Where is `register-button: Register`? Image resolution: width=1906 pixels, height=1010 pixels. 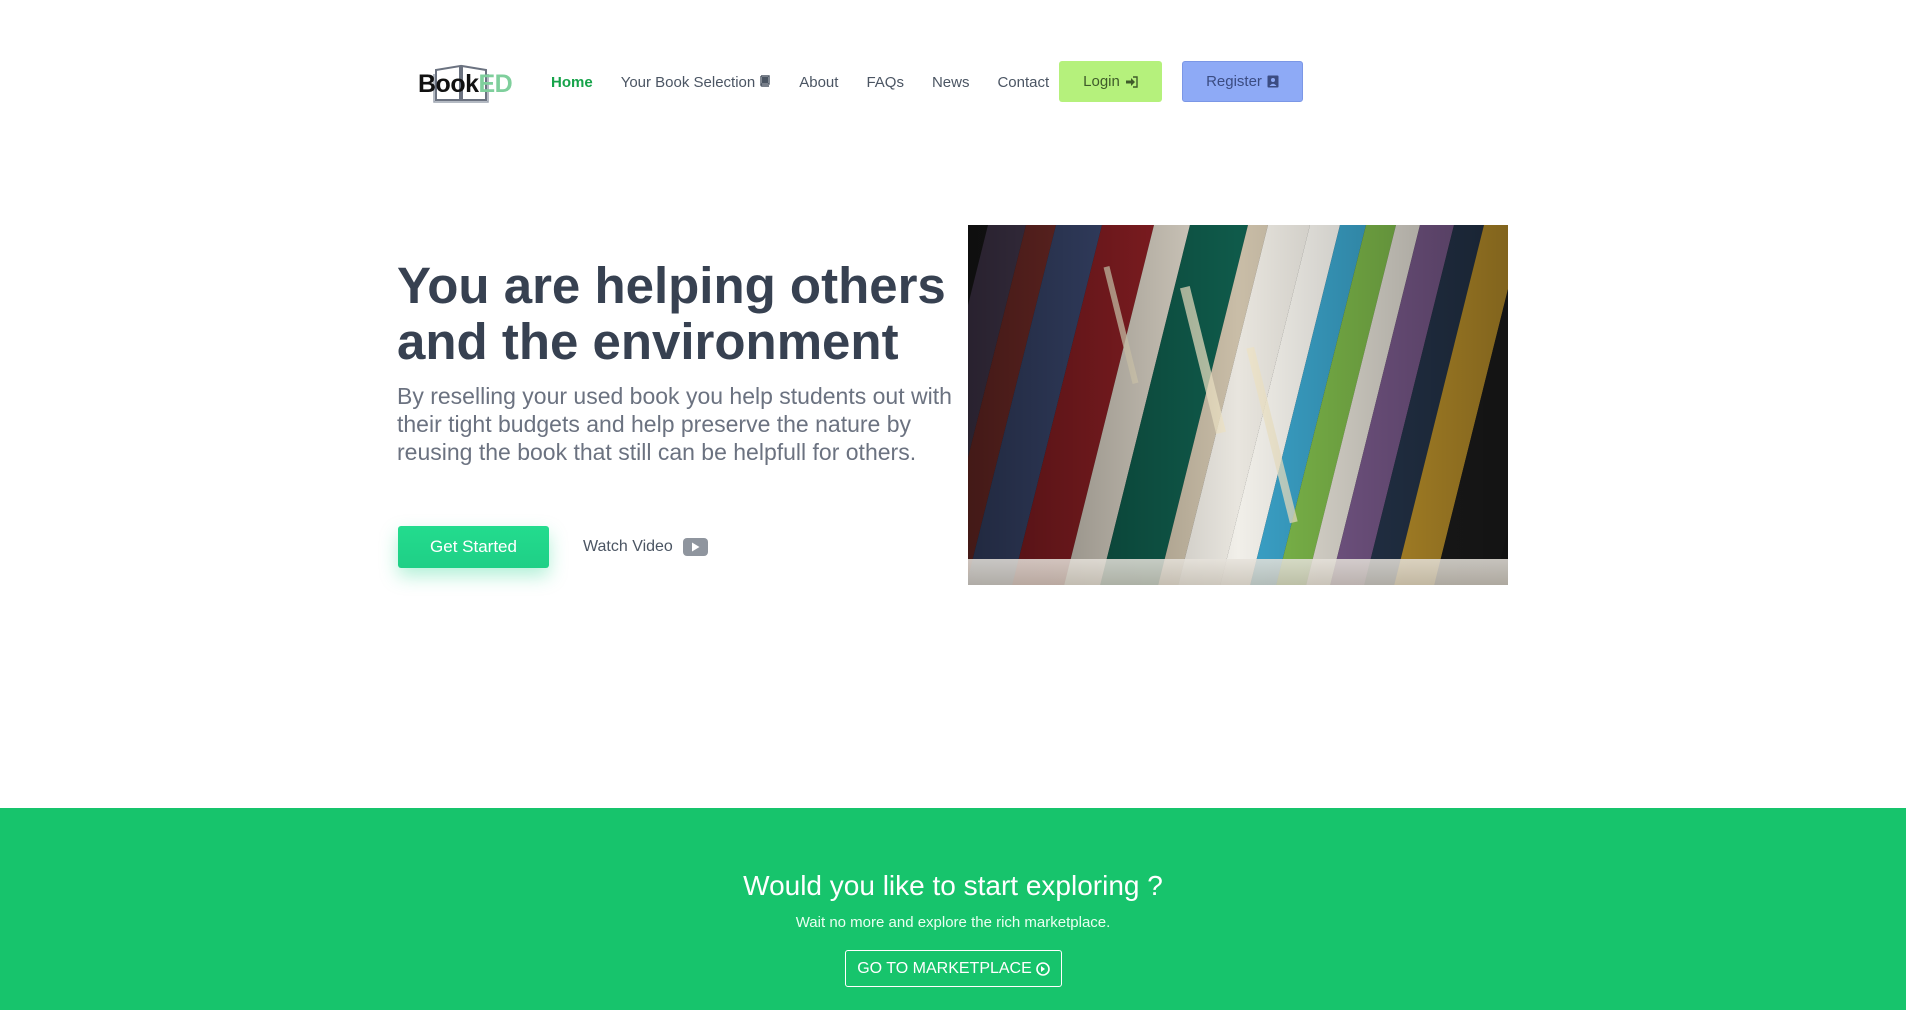 register-button: Register is located at coordinates (1242, 81).